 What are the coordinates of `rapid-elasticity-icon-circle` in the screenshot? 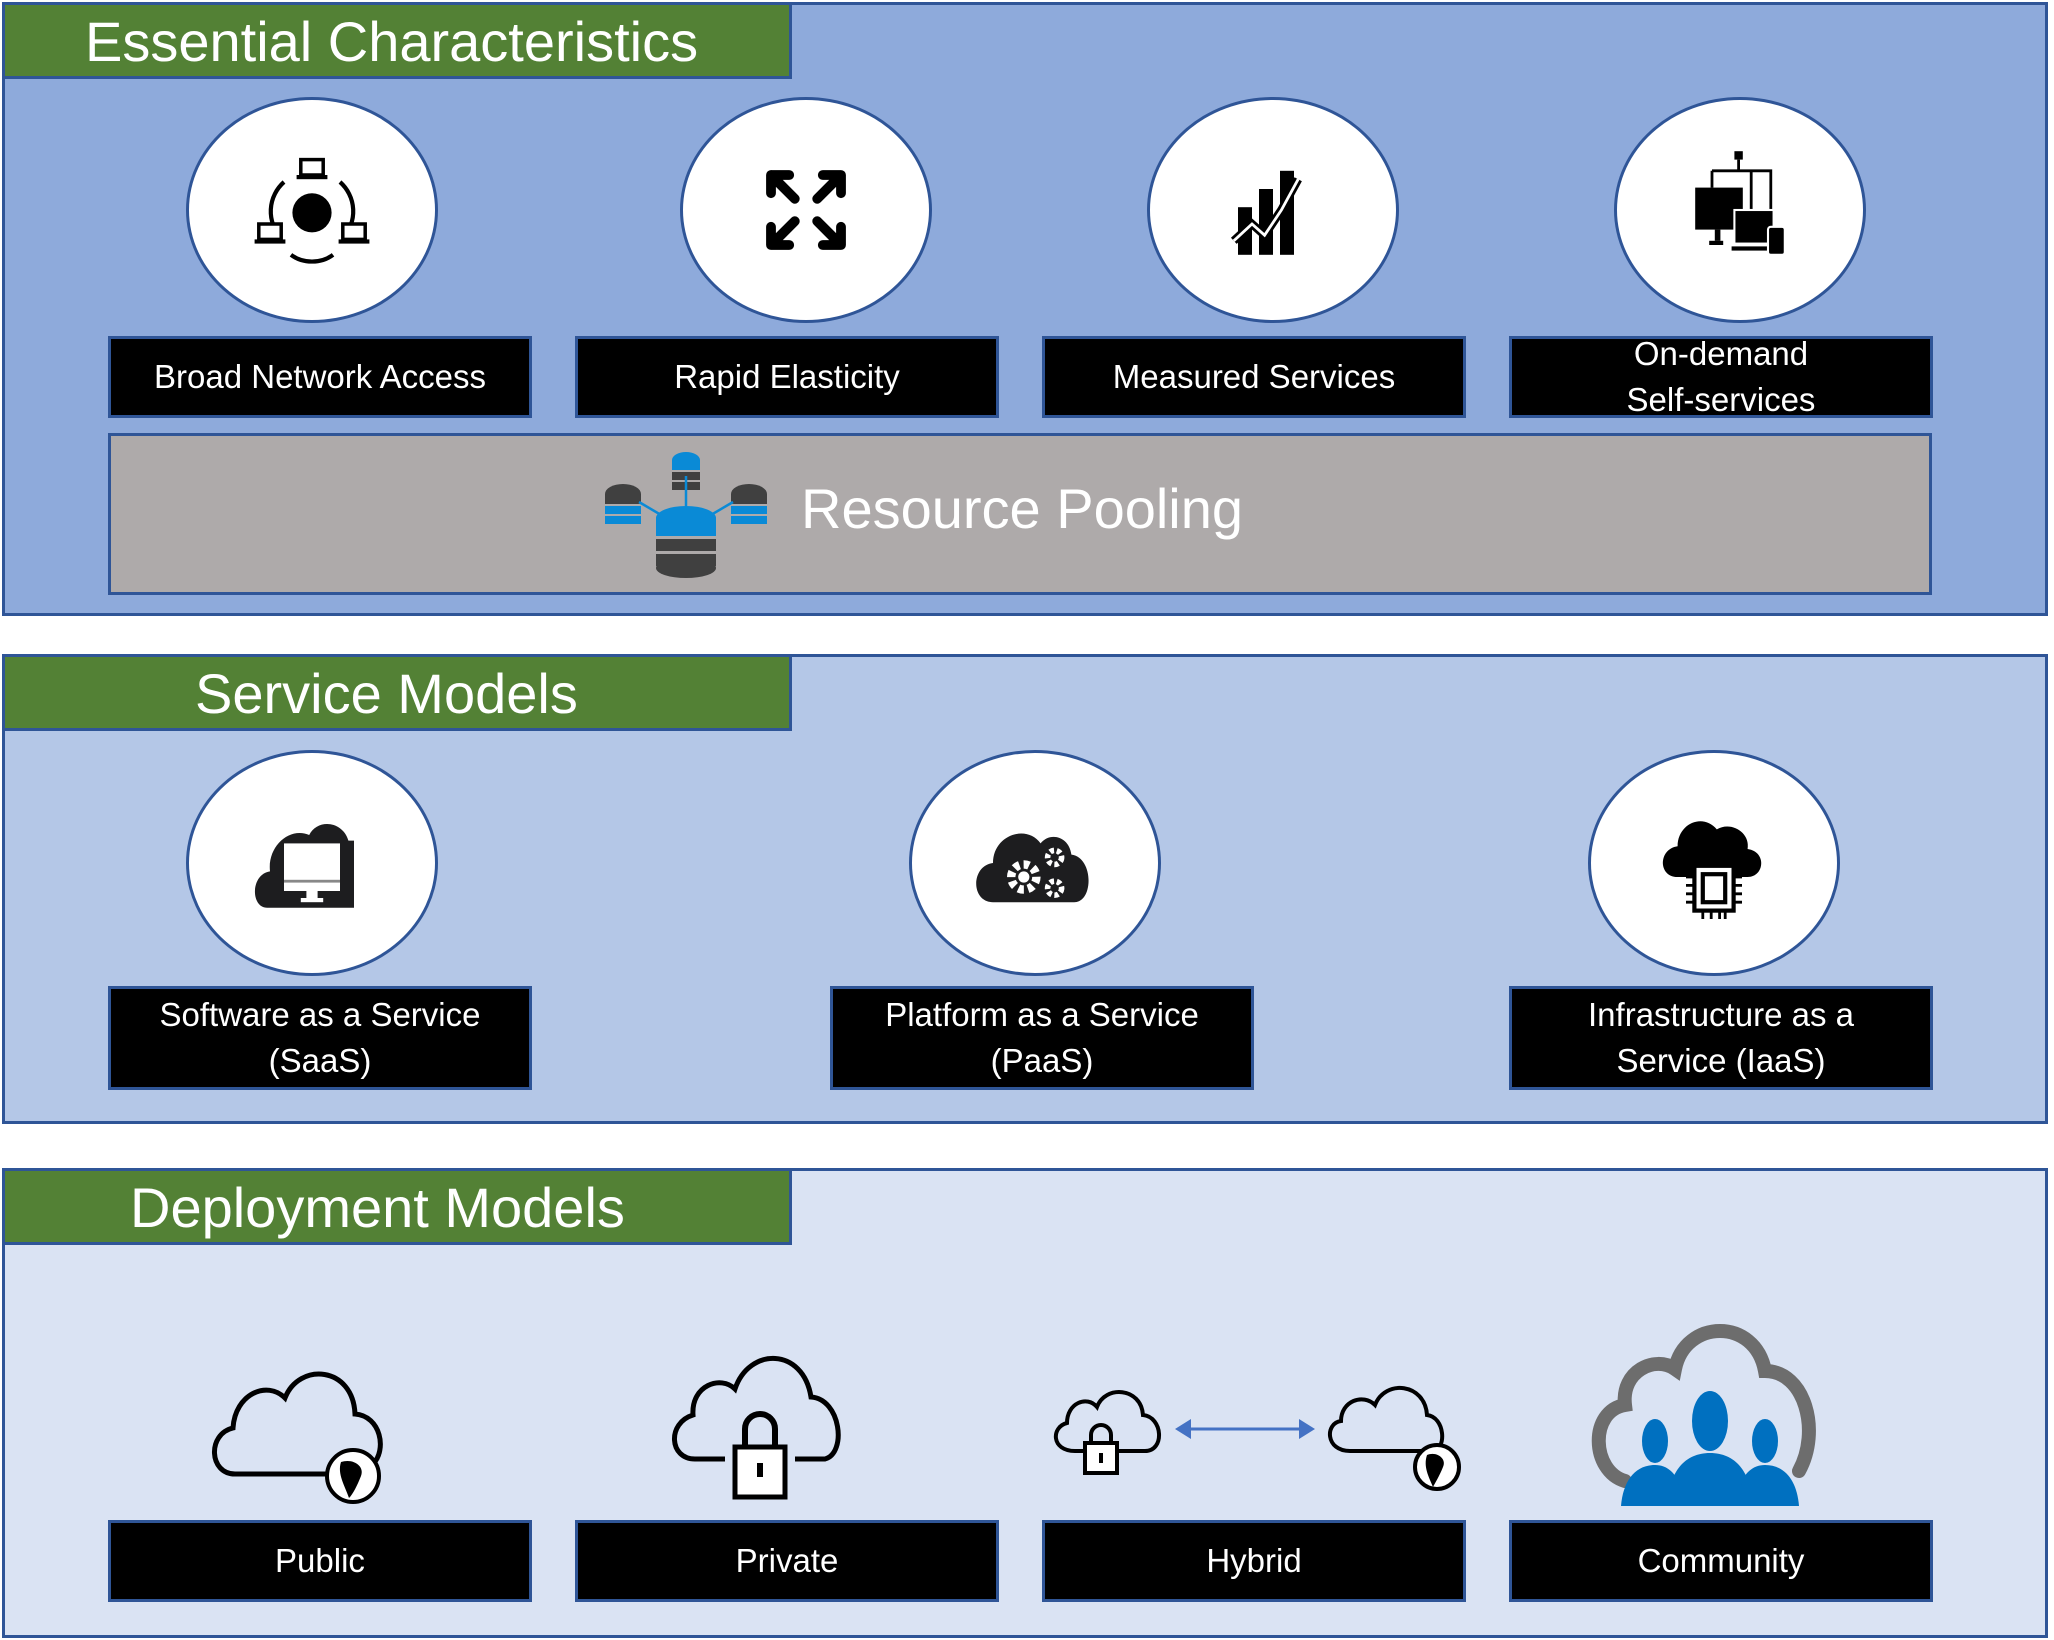 It's located at (806, 210).